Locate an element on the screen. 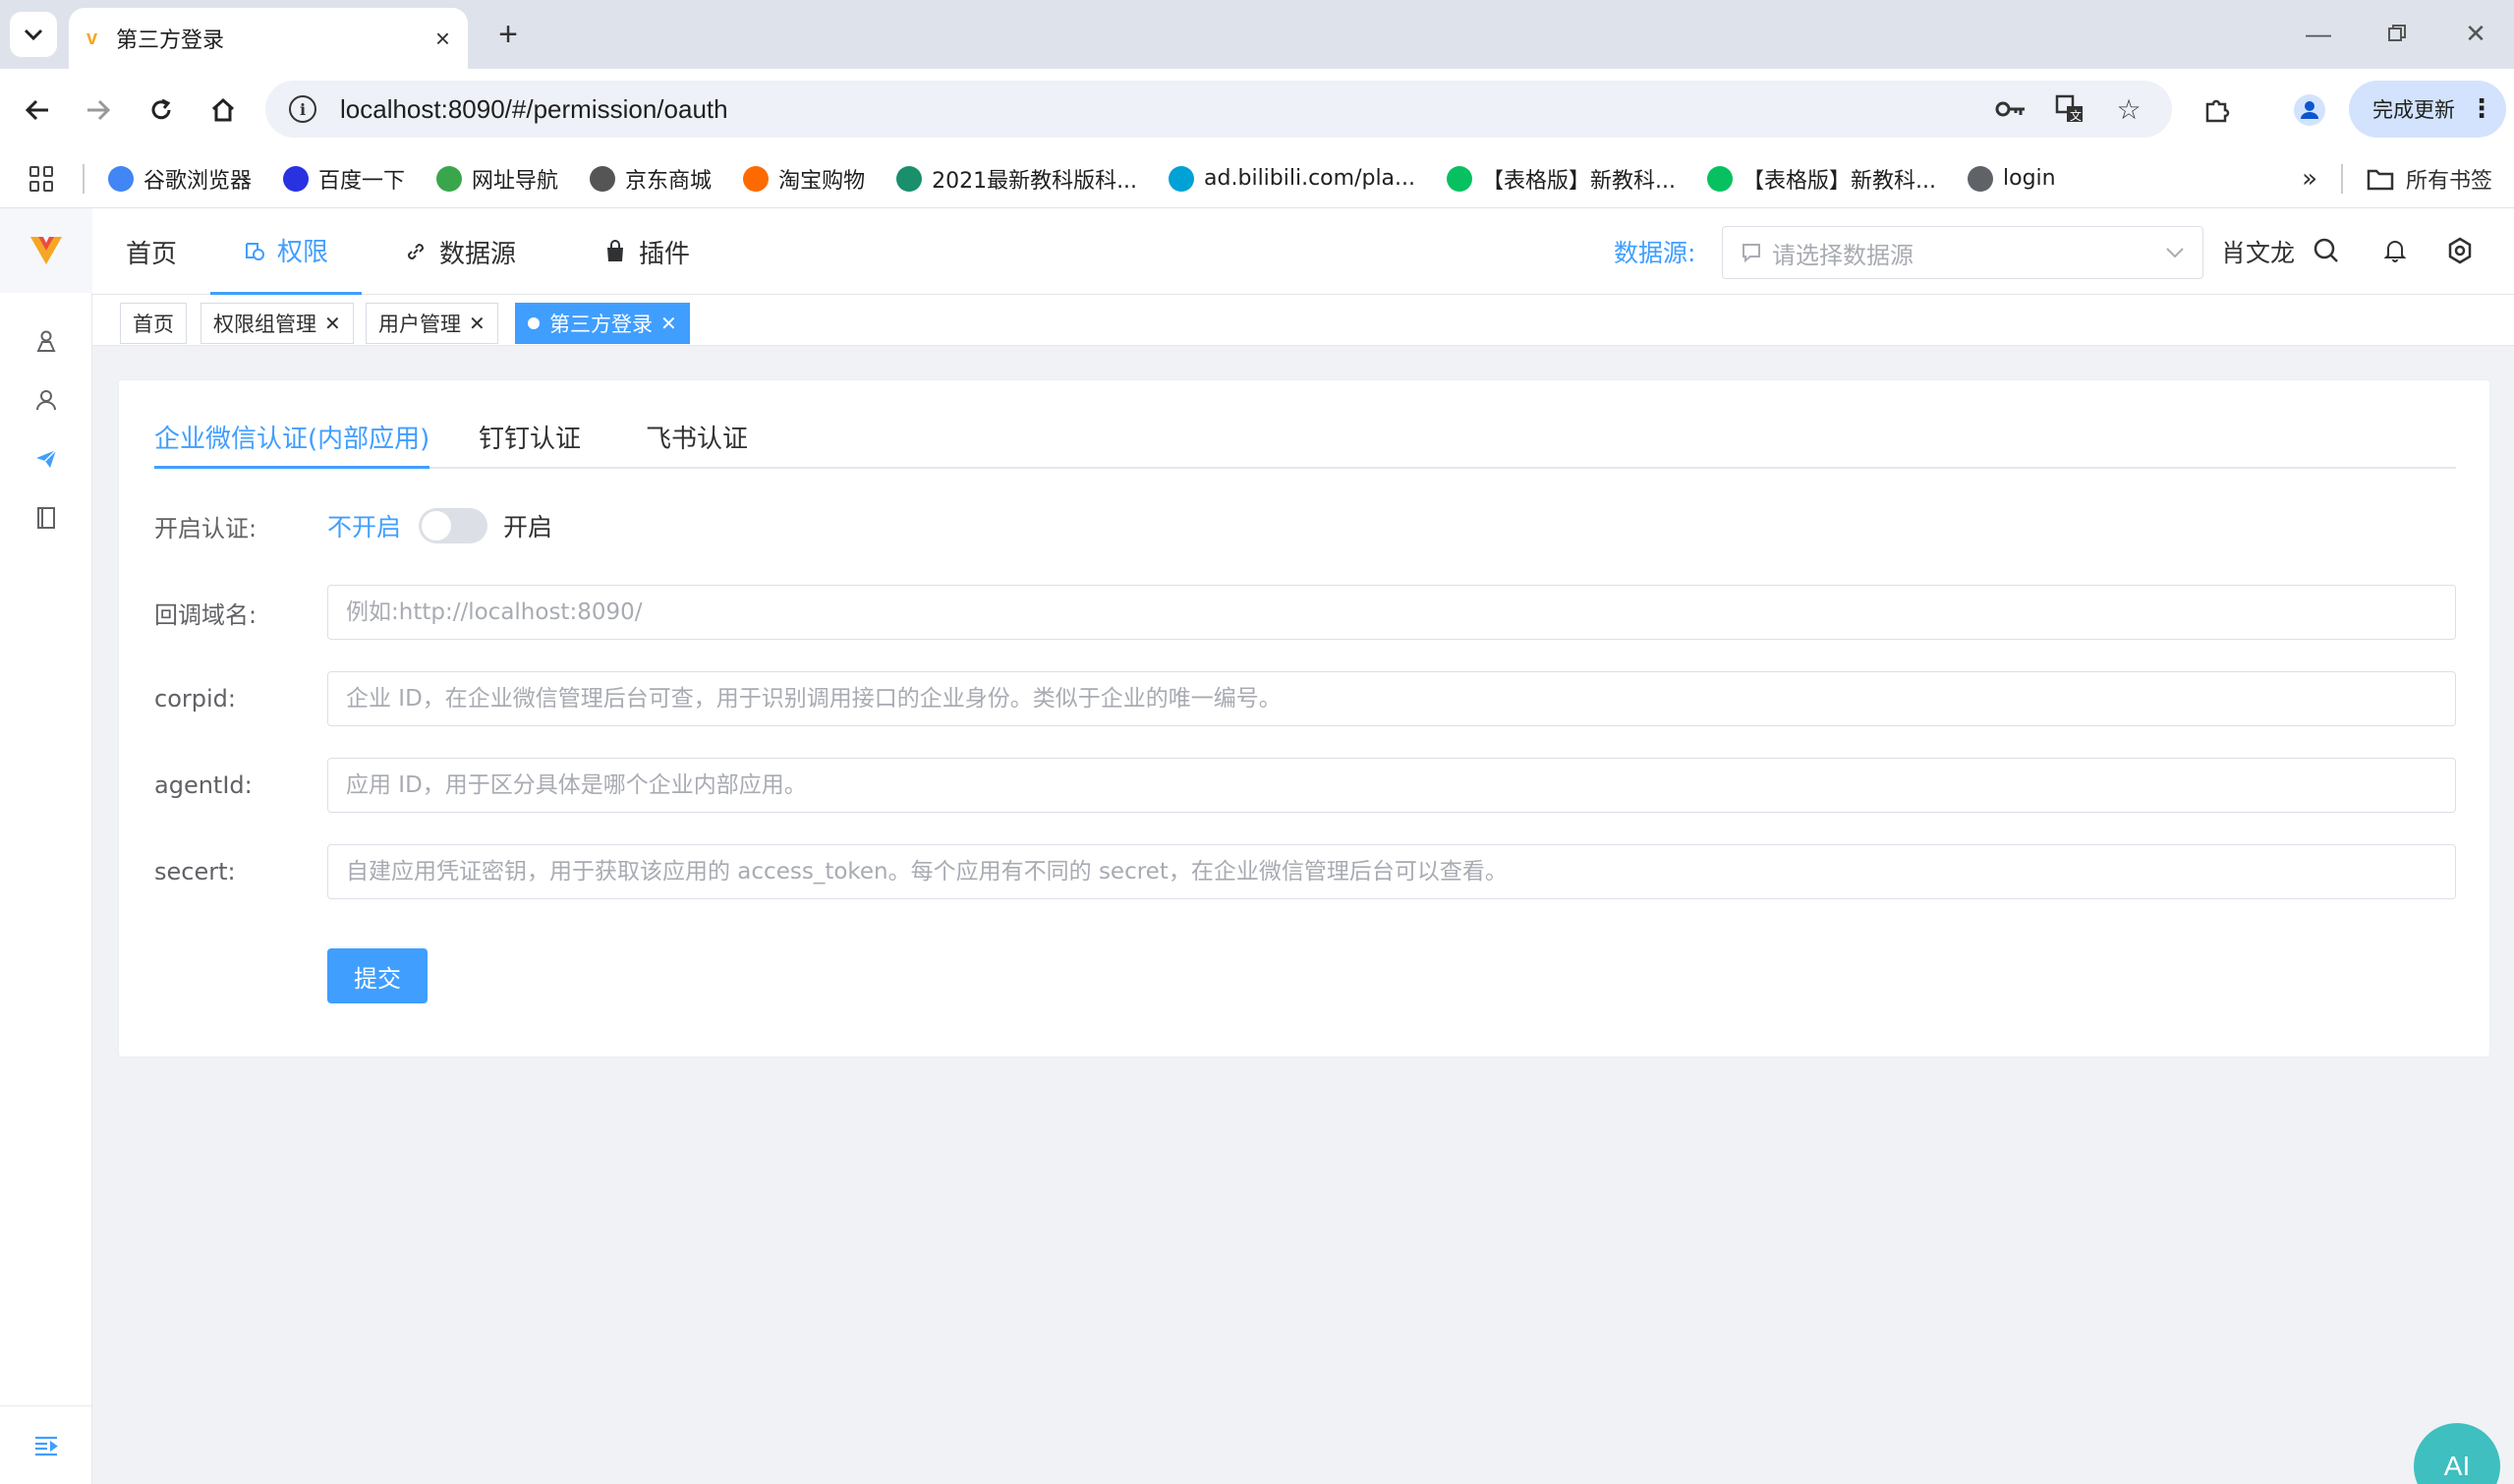  extensions-icon is located at coordinates (2217, 110).